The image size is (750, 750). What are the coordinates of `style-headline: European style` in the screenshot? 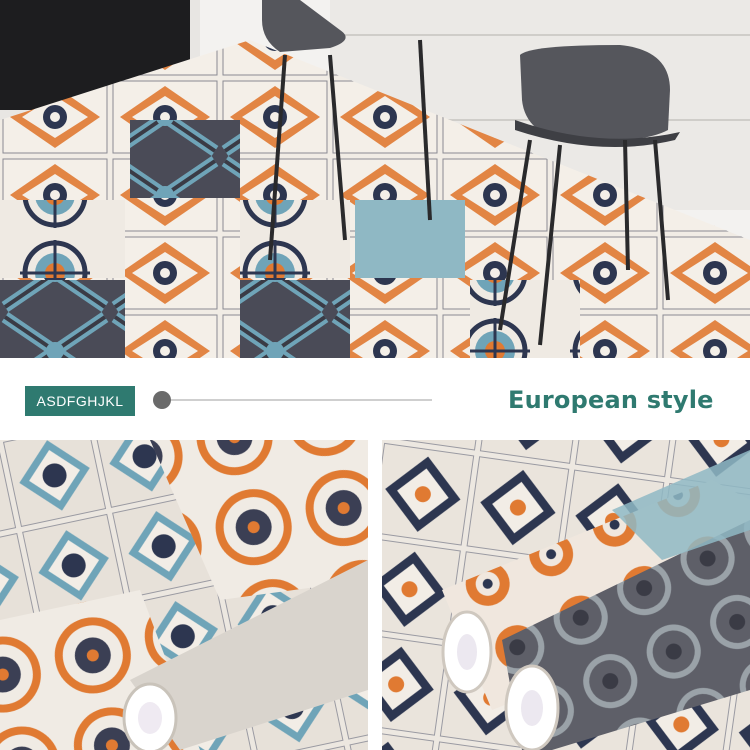 It's located at (611, 400).